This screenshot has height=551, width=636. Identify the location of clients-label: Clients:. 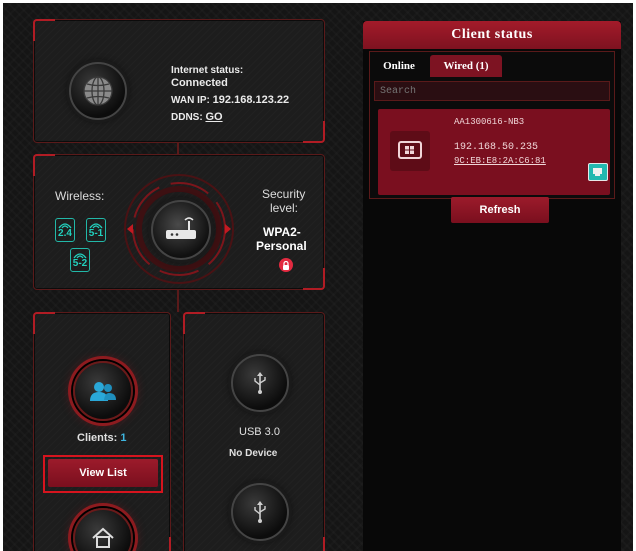
(97, 438).